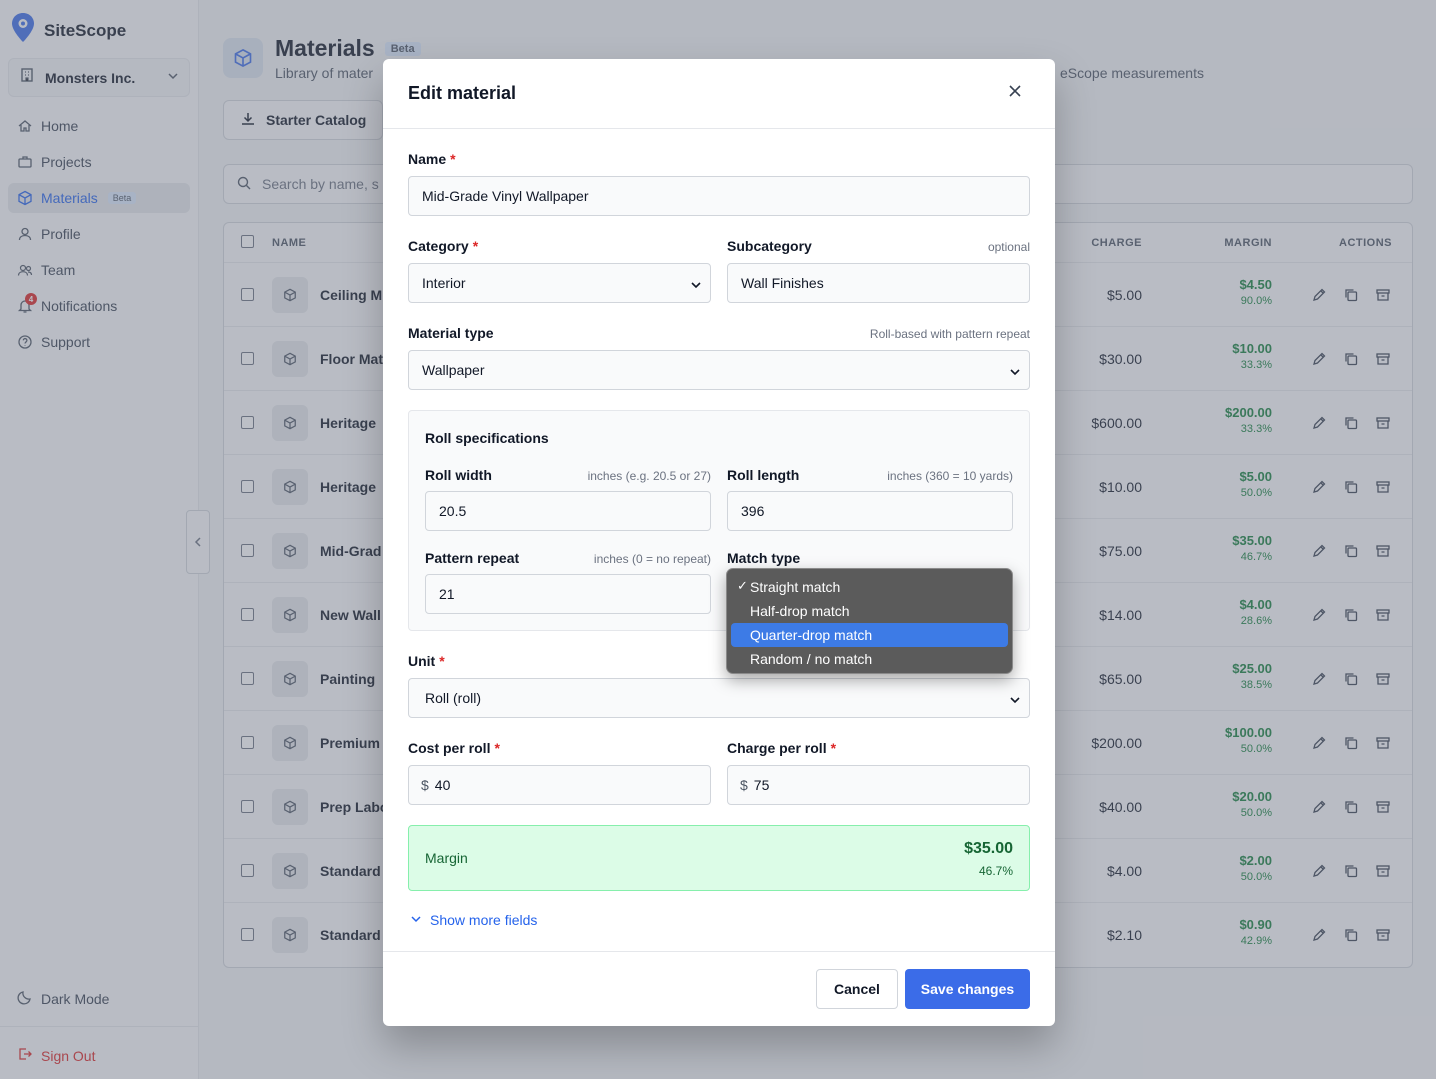  I want to click on unit-value: Roll (roll), so click(453, 698).